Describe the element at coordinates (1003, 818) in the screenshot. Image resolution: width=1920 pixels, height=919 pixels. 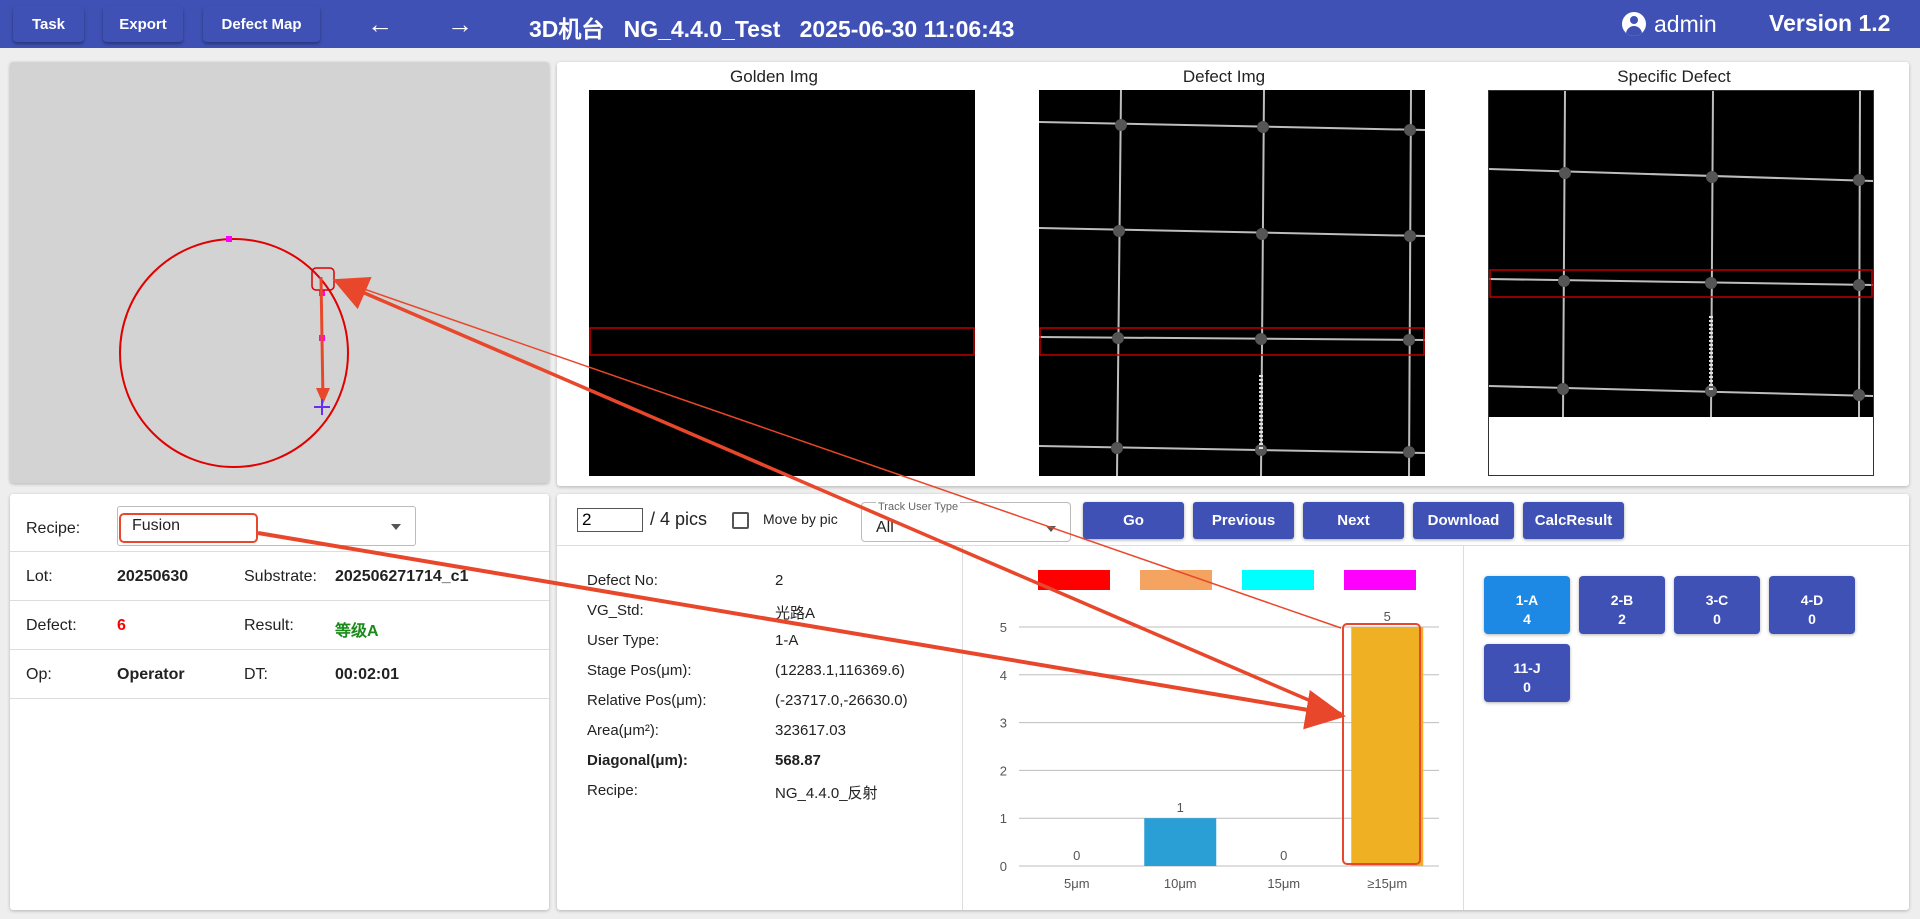
I see `y-tick-label: 1` at that location.